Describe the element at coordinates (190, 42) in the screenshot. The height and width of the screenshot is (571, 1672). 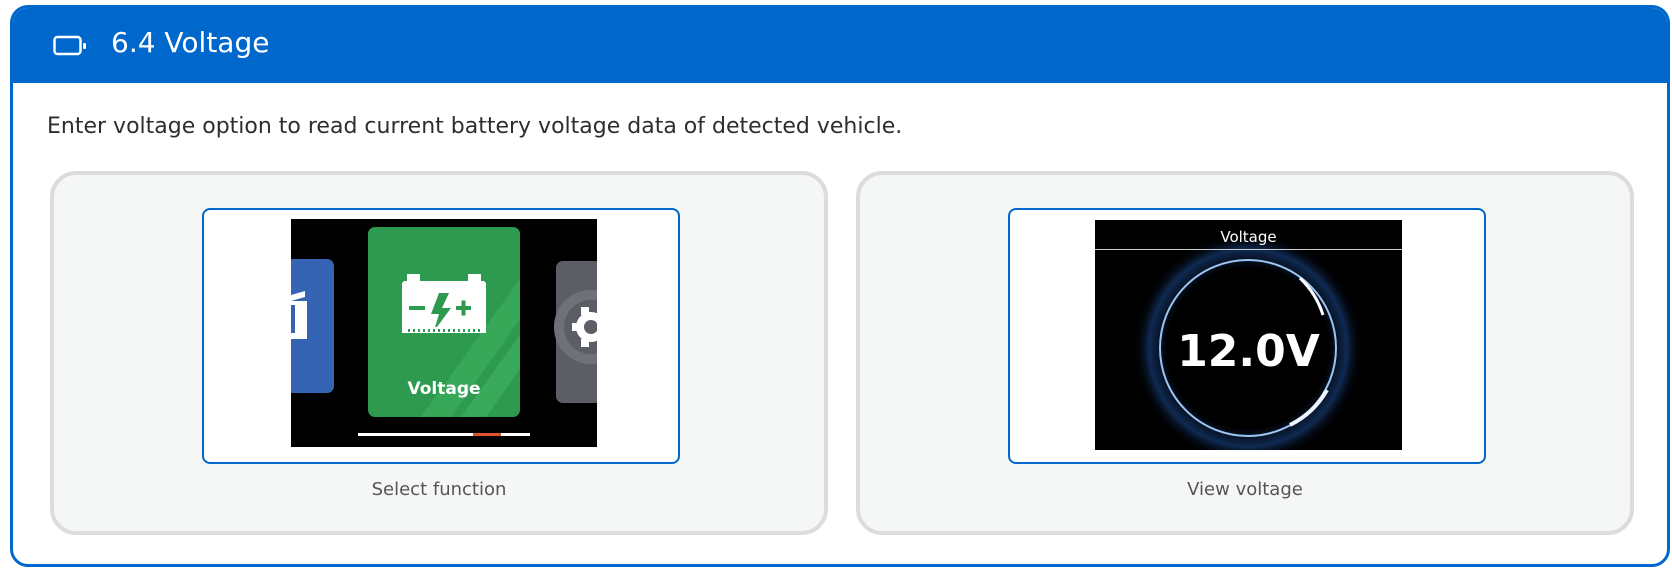
I see `section-title: 6.4 Voltage` at that location.